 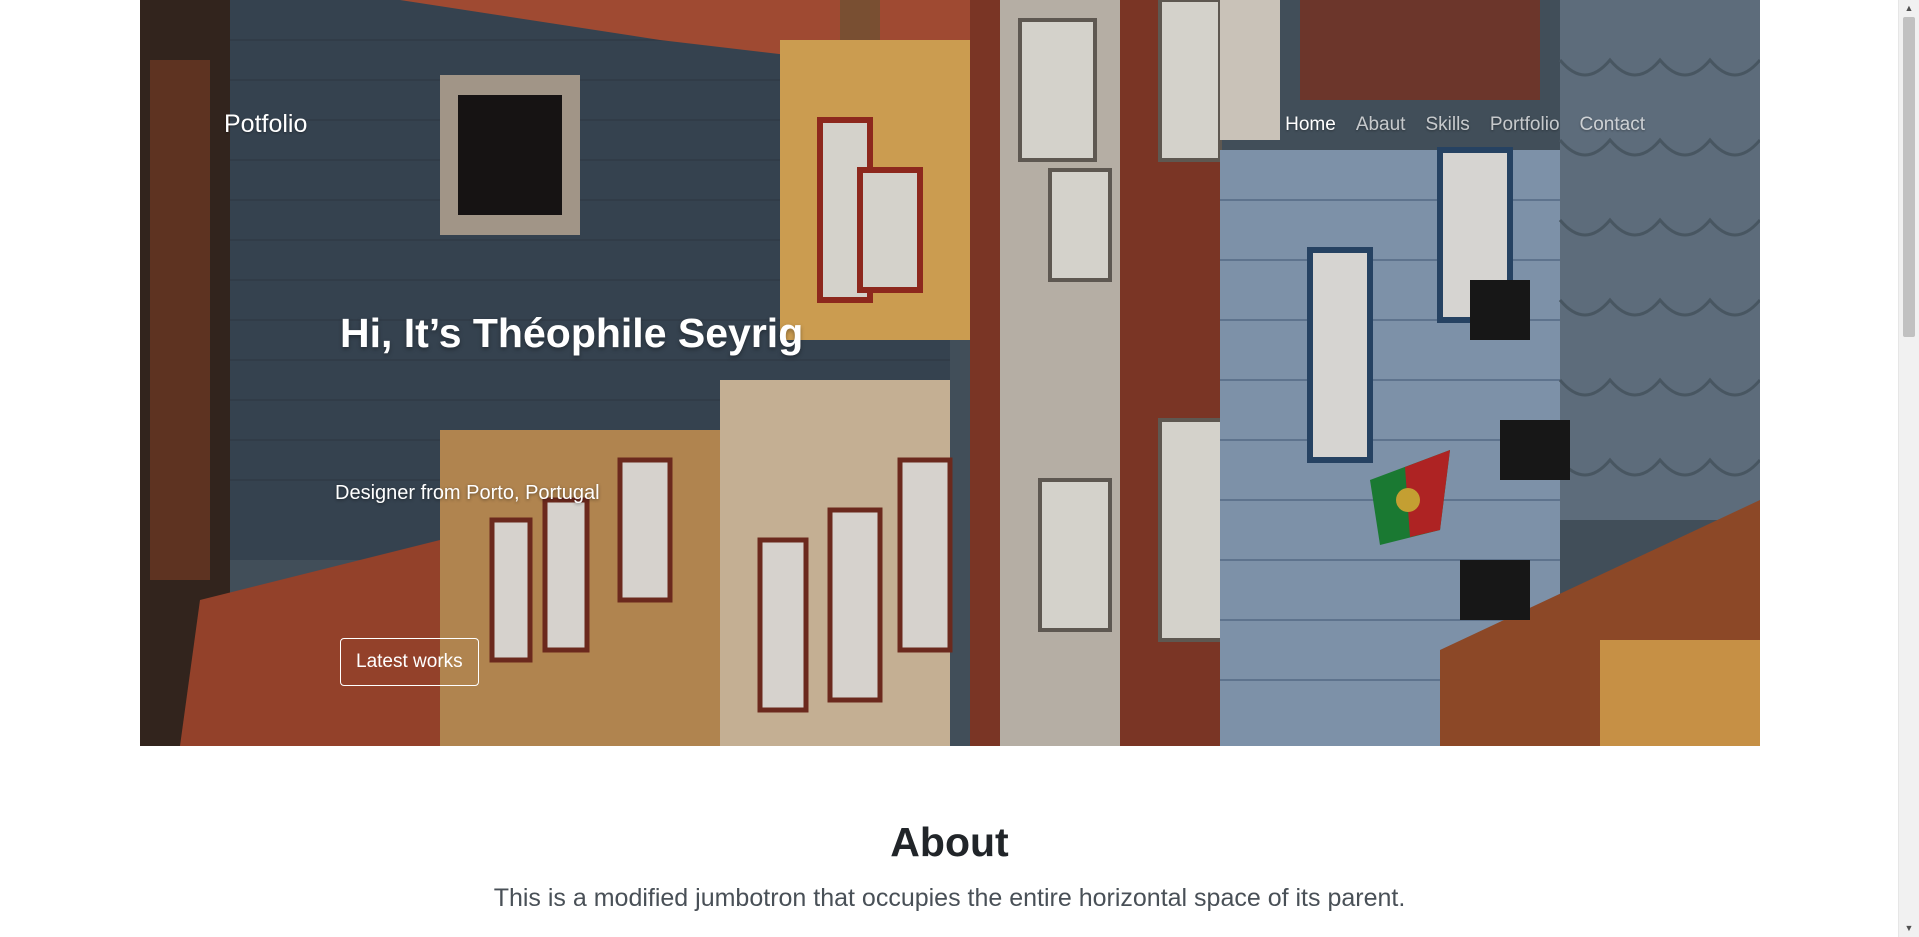 I want to click on nav-item-about: Abaut, so click(x=1381, y=125).